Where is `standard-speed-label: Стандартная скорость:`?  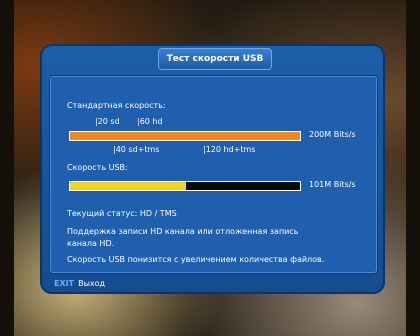
standard-speed-label: Стандартная скорость: is located at coordinates (116, 105).